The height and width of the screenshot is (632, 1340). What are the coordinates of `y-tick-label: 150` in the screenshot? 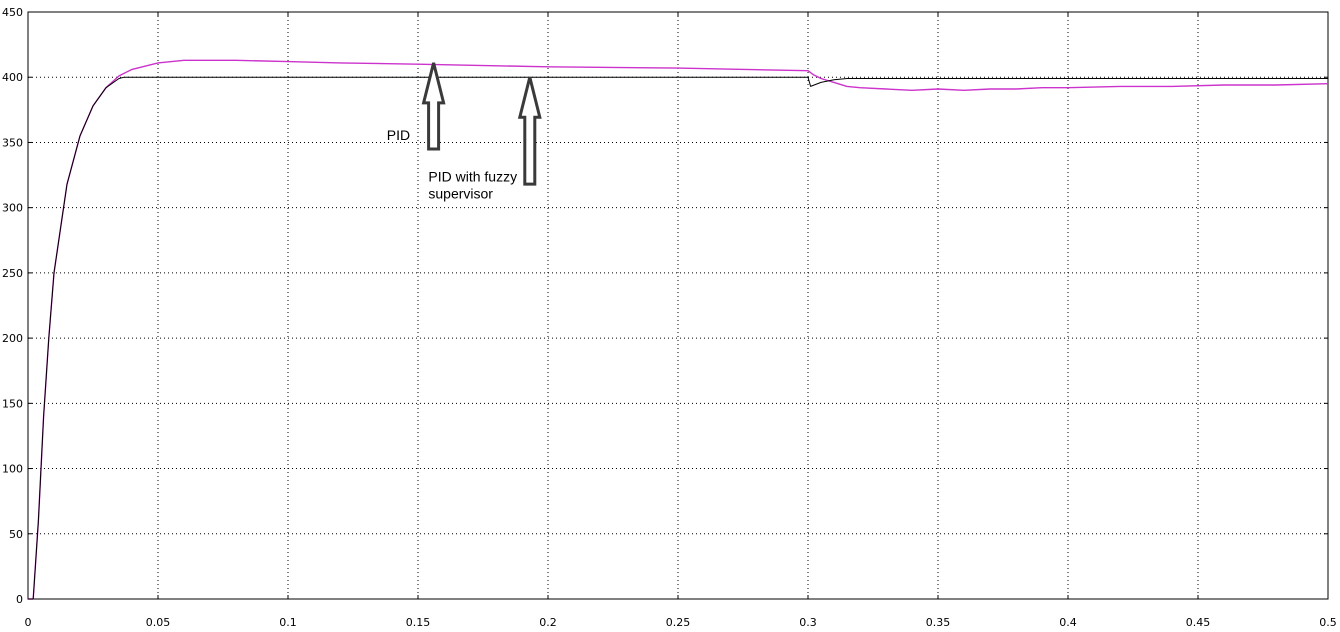 It's located at (12, 403).